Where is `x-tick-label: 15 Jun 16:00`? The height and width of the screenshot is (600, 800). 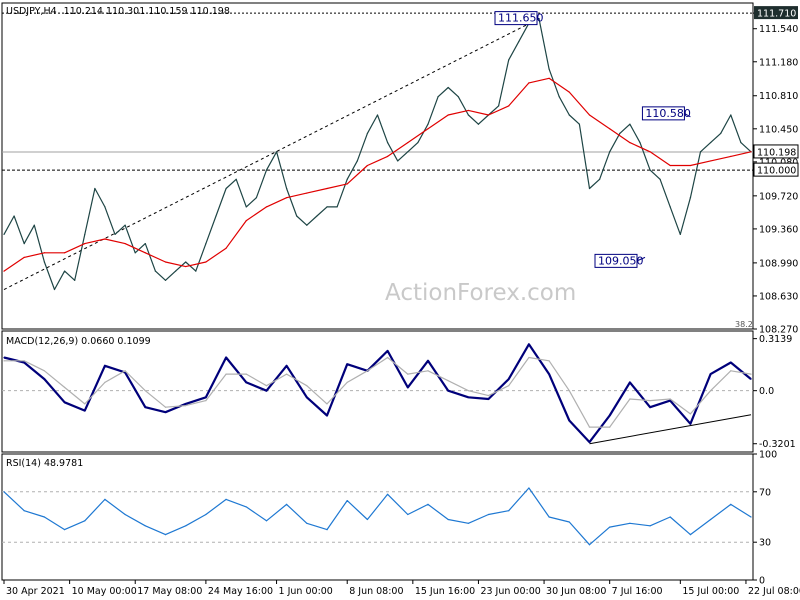 x-tick-label: 15 Jun 16:00 is located at coordinates (445, 591).